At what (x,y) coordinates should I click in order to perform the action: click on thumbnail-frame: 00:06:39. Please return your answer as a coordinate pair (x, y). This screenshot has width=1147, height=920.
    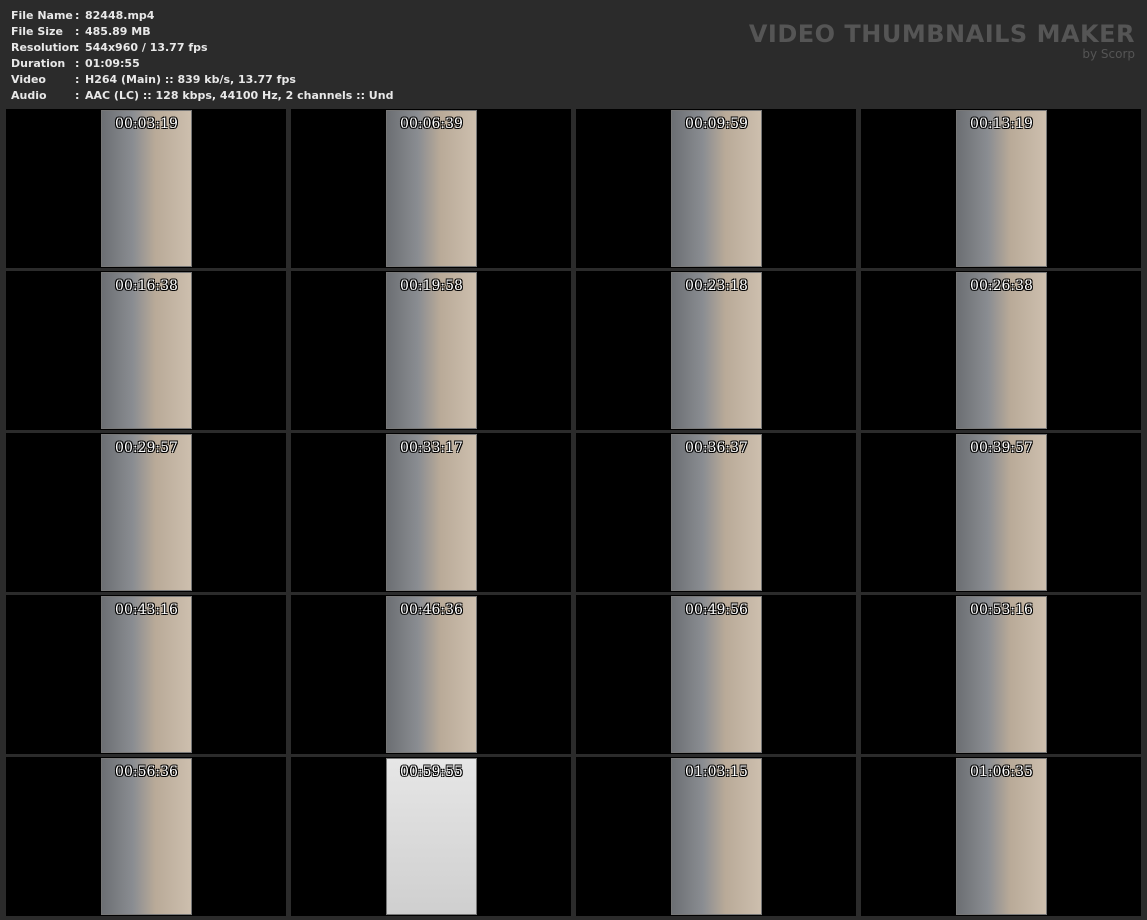
    Looking at the image, I should click on (431, 188).